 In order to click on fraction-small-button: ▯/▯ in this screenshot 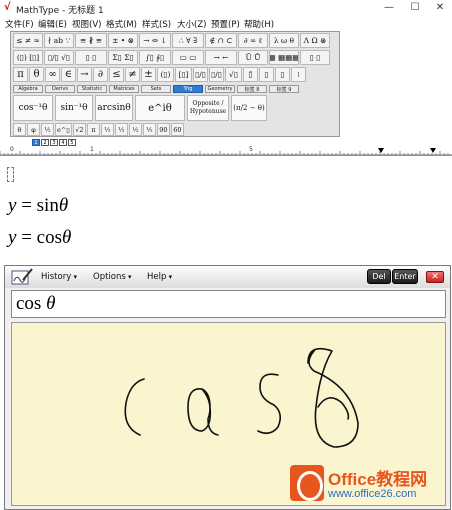, I will do `click(216, 74)`.